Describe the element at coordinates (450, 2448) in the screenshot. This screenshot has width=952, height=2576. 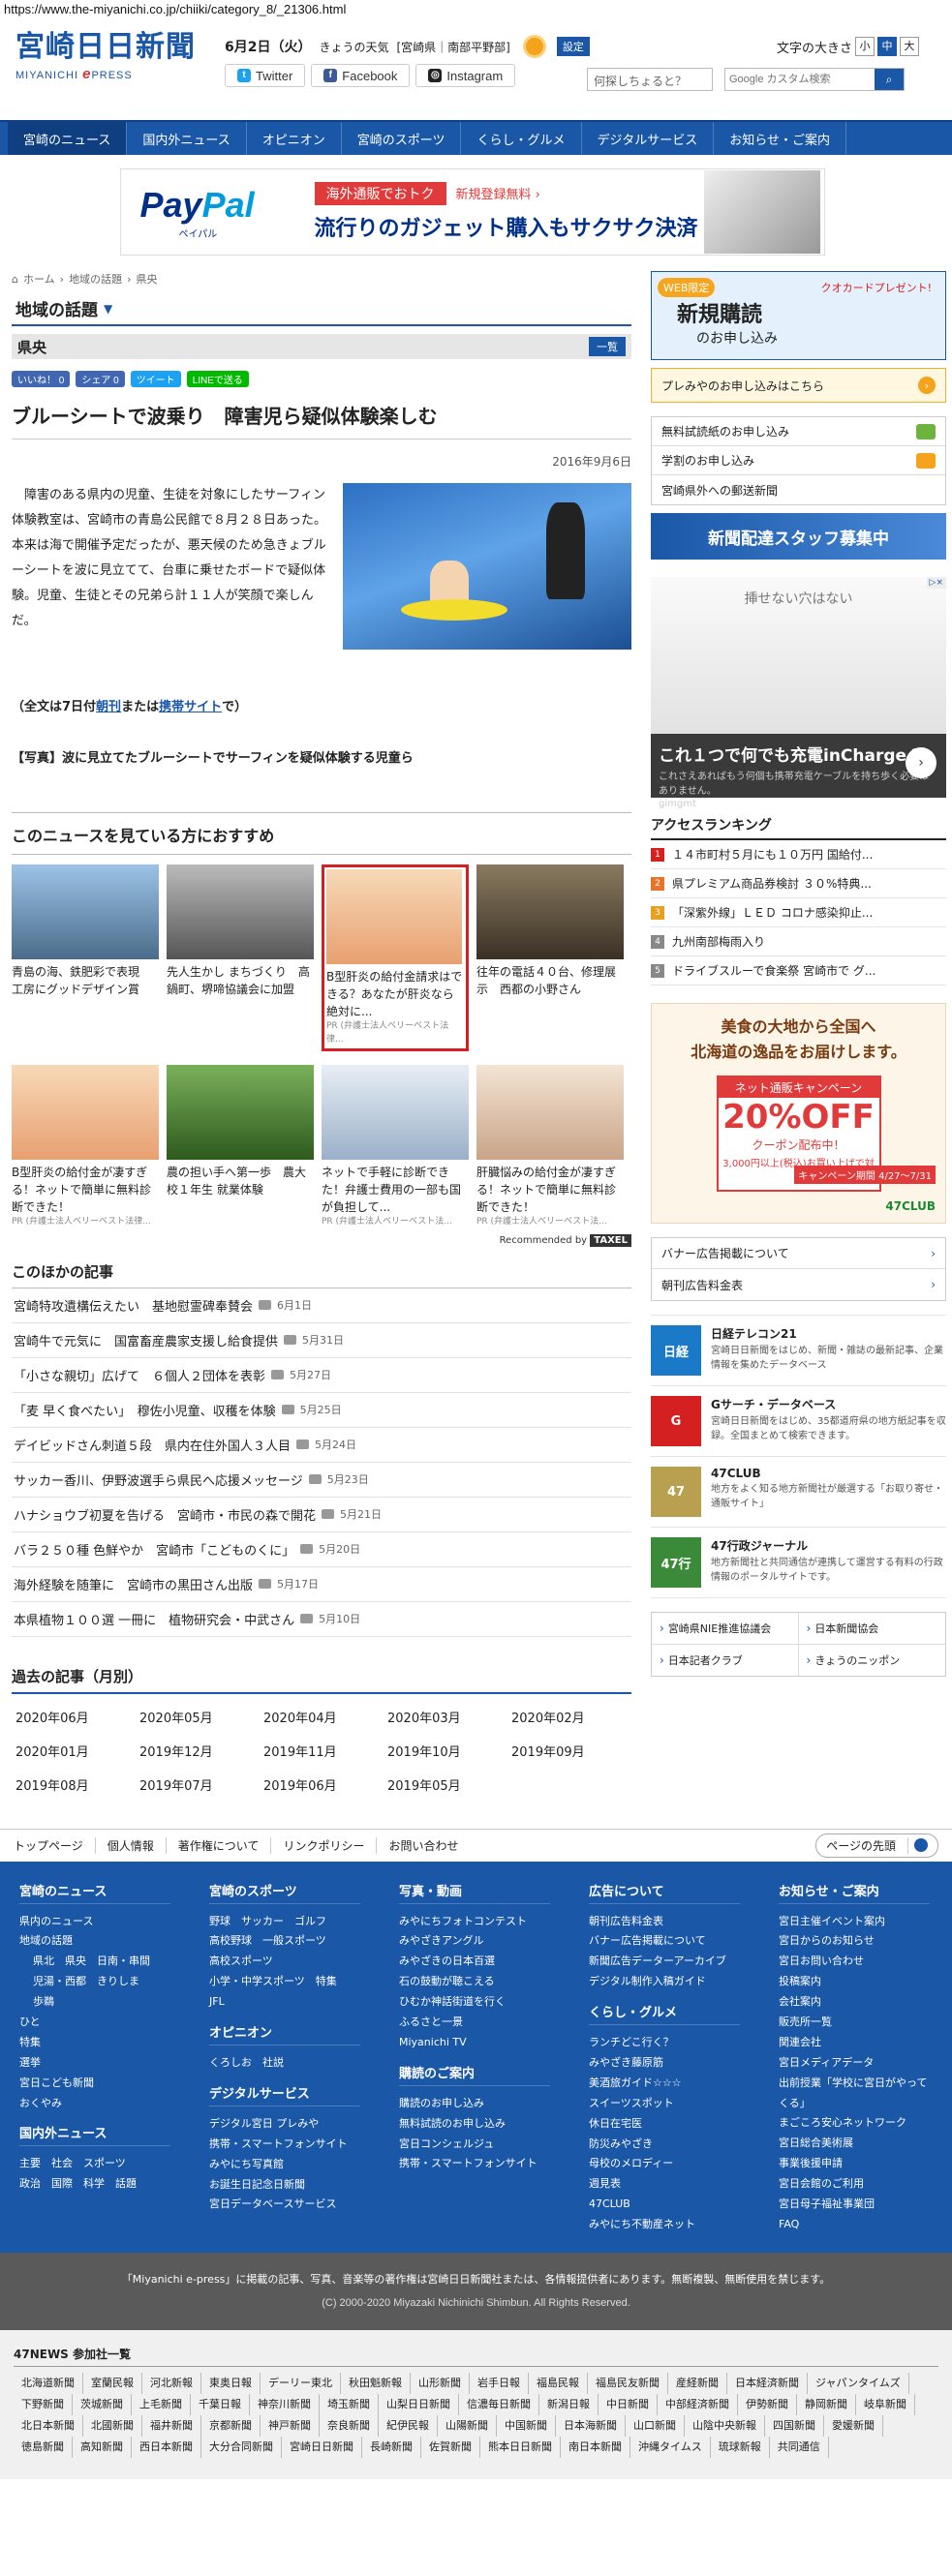
I see `paper-link: 佐賀新聞` at that location.